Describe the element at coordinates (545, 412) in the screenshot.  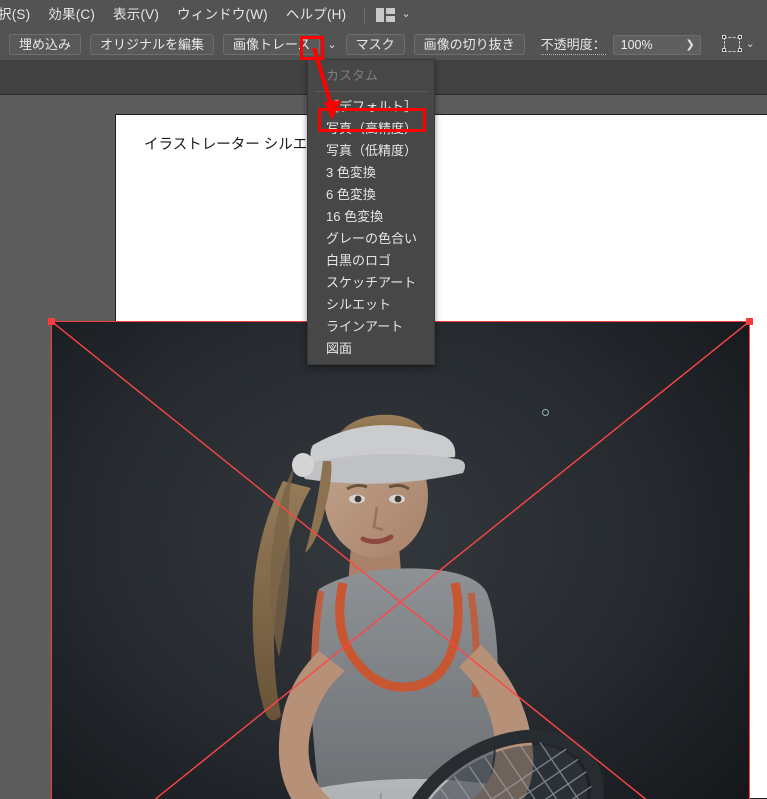
I see `center-anchor-point-icon` at that location.